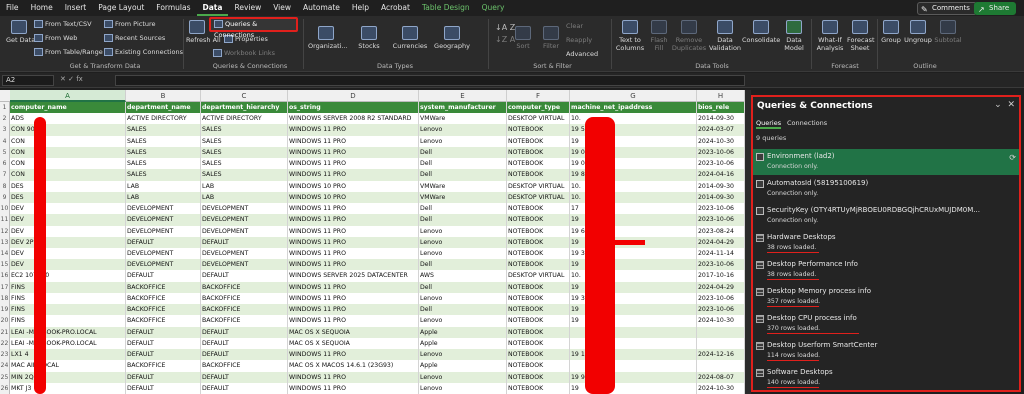 This screenshot has width=1024, height=394. Describe the element at coordinates (130, 24) in the screenshot. I see `from-picture-button: From Picture` at that location.